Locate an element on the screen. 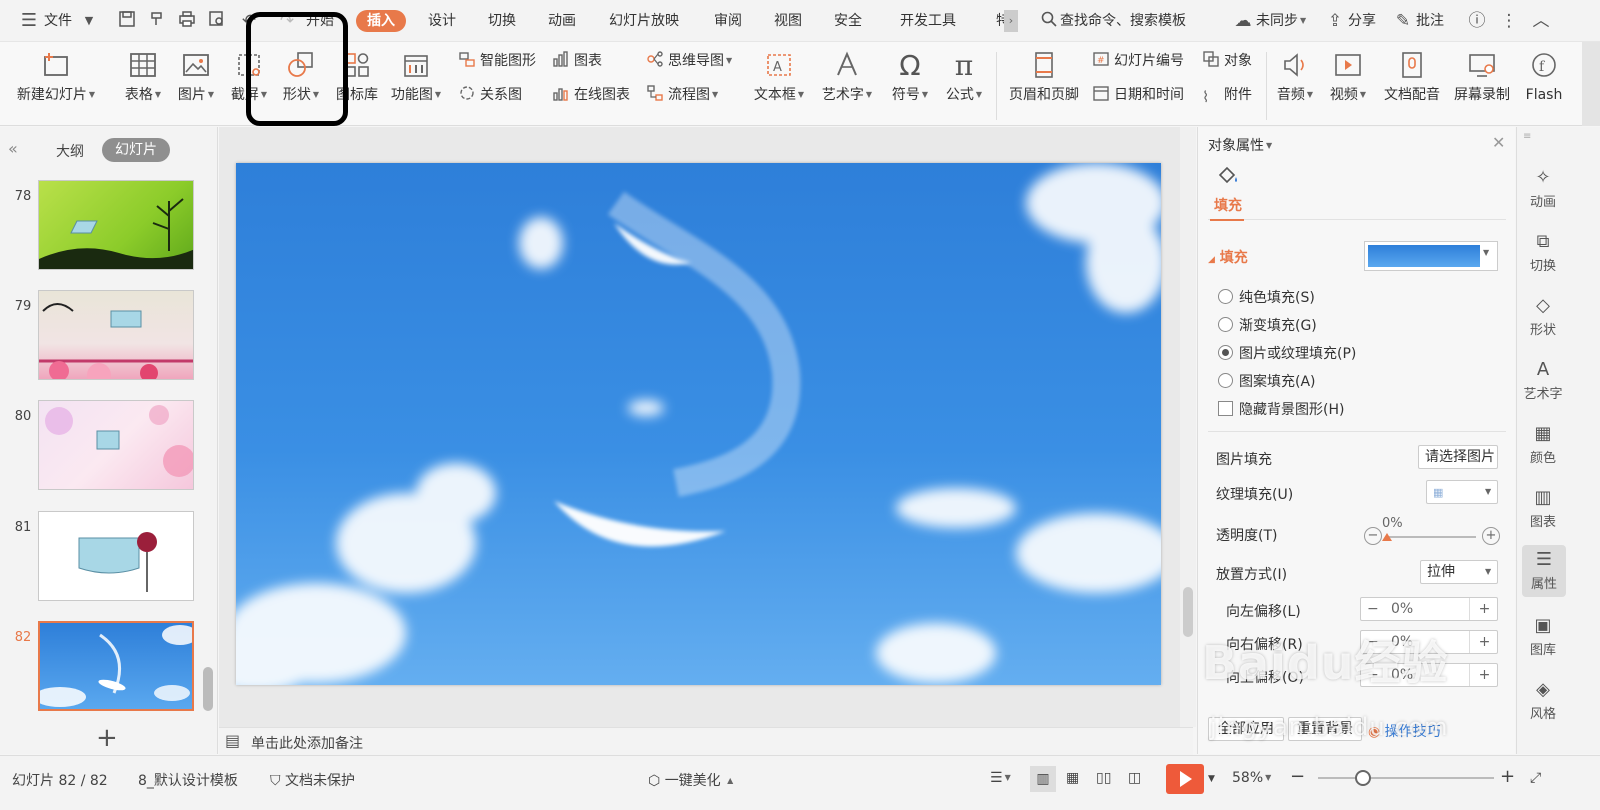  object-button: 对象 is located at coordinates (1227, 61).